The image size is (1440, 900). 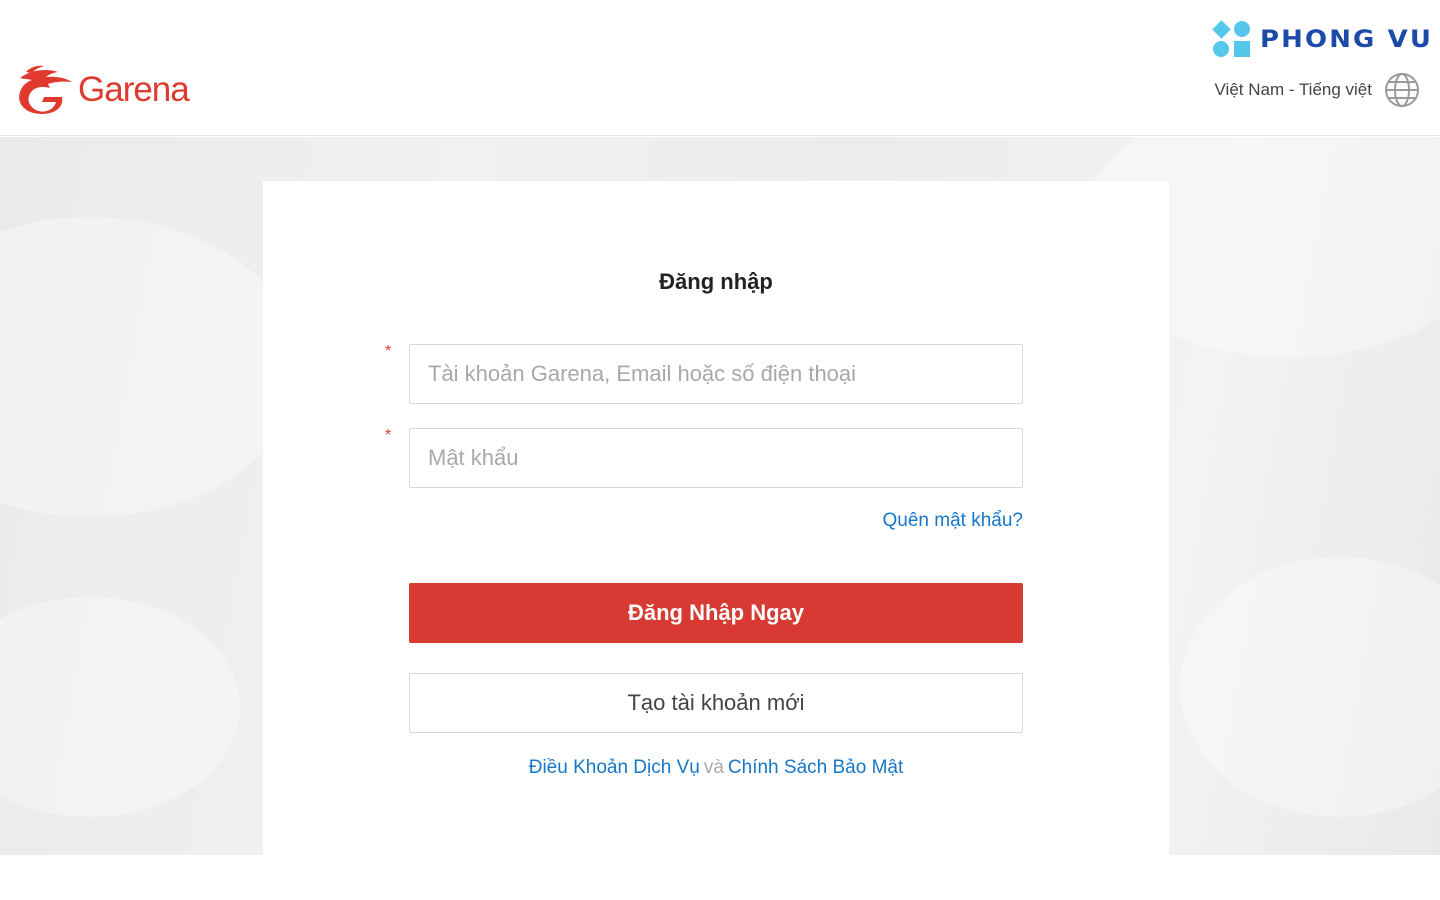 What do you see at coordinates (1232, 39) in the screenshot?
I see `phong-vu-mark-icon` at bounding box center [1232, 39].